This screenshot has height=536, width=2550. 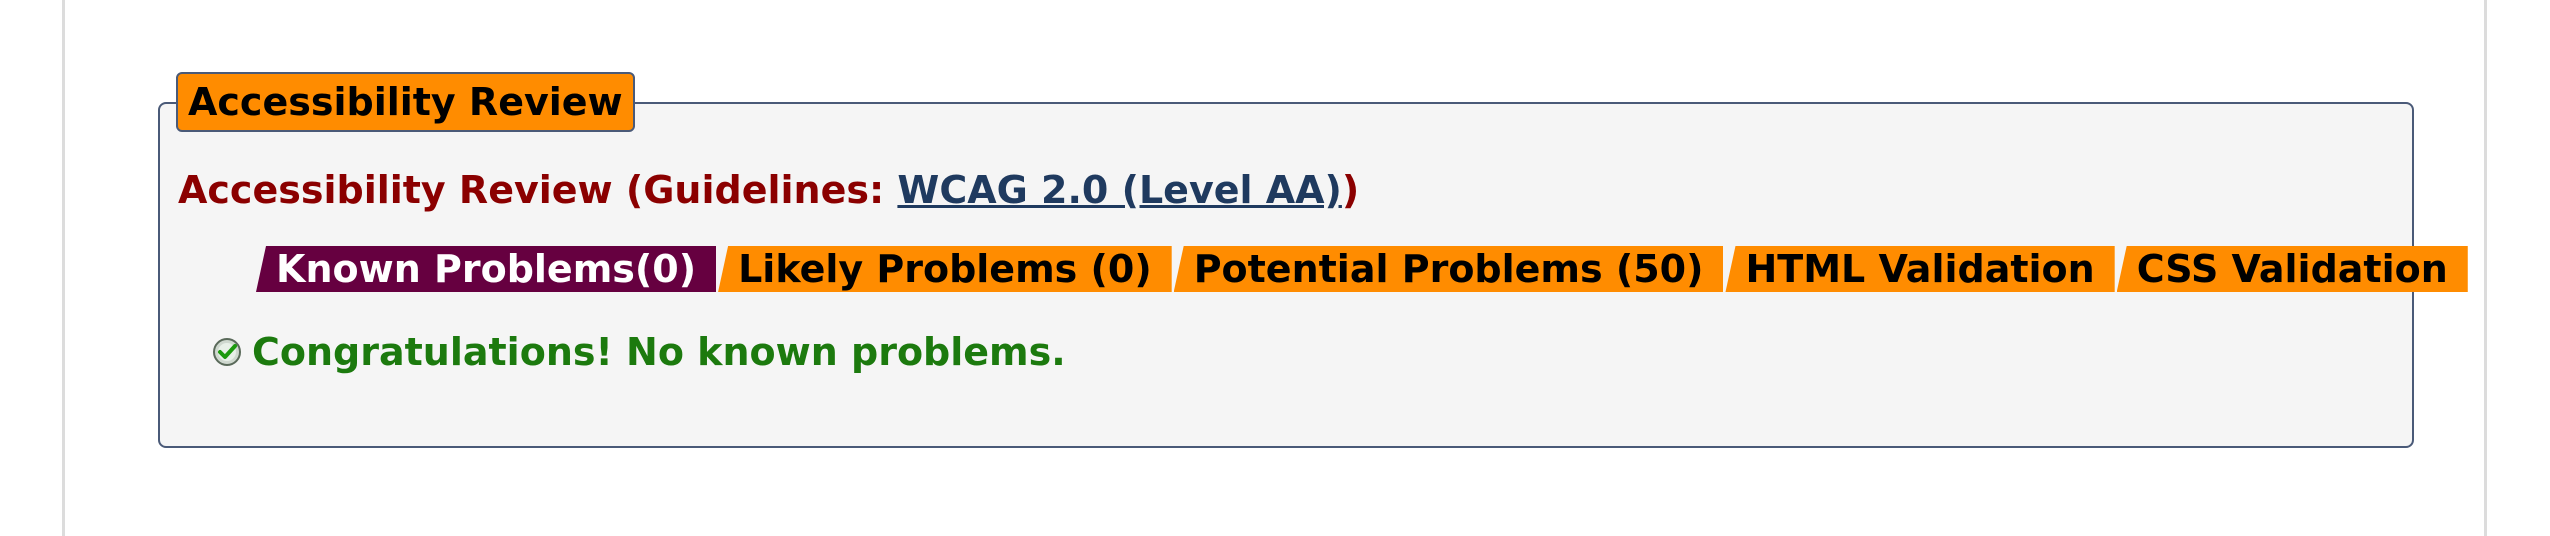 I want to click on tab-label: Known Problems(0), so click(x=486, y=269).